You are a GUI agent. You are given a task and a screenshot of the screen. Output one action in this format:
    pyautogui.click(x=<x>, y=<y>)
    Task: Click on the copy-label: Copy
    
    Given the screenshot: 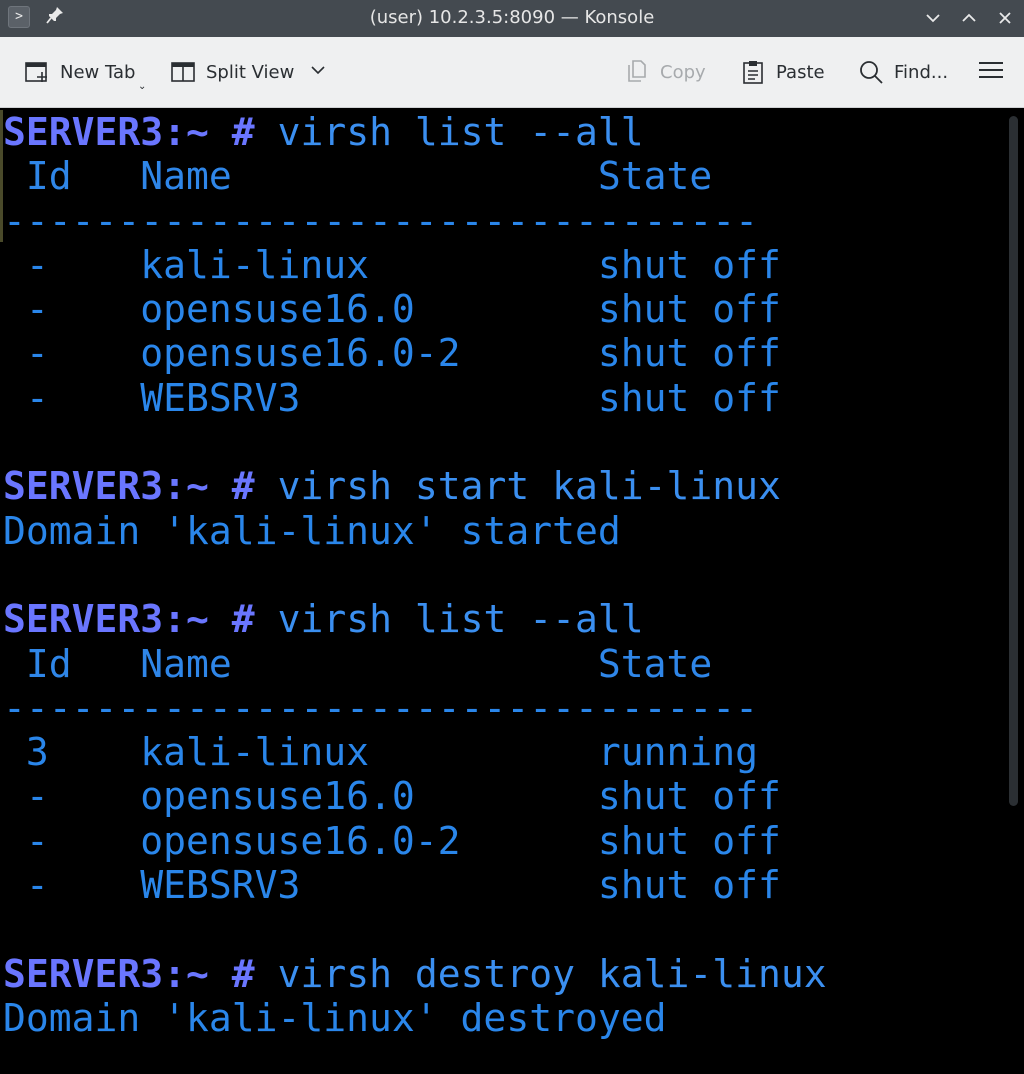 What is the action you would take?
    pyautogui.click(x=683, y=72)
    